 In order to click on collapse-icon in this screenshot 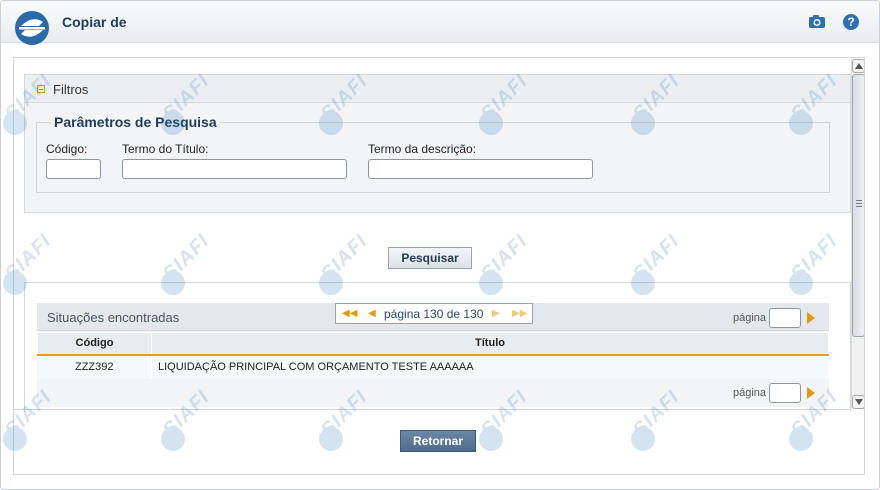, I will do `click(41, 89)`.